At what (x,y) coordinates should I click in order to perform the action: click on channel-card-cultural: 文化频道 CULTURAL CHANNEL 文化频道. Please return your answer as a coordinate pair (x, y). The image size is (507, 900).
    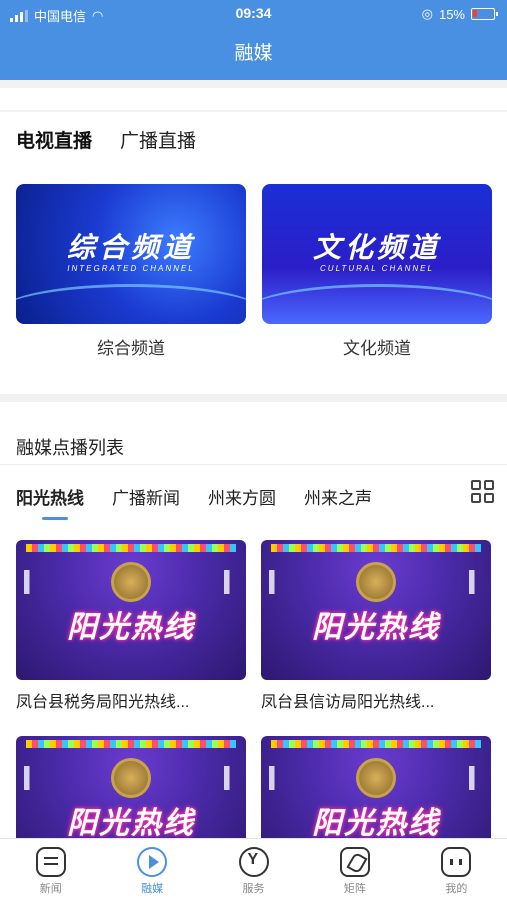
    Looking at the image, I should click on (377, 271).